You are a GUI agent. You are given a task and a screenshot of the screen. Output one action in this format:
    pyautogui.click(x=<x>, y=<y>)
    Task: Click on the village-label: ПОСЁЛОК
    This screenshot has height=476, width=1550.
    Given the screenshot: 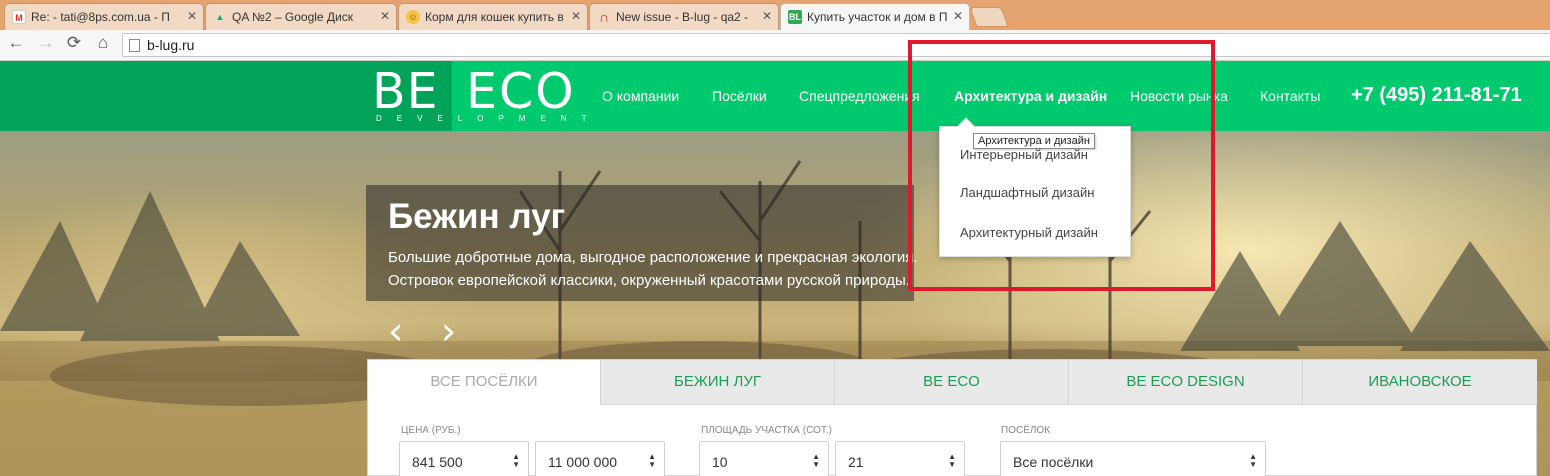 What is the action you would take?
    pyautogui.click(x=1026, y=430)
    